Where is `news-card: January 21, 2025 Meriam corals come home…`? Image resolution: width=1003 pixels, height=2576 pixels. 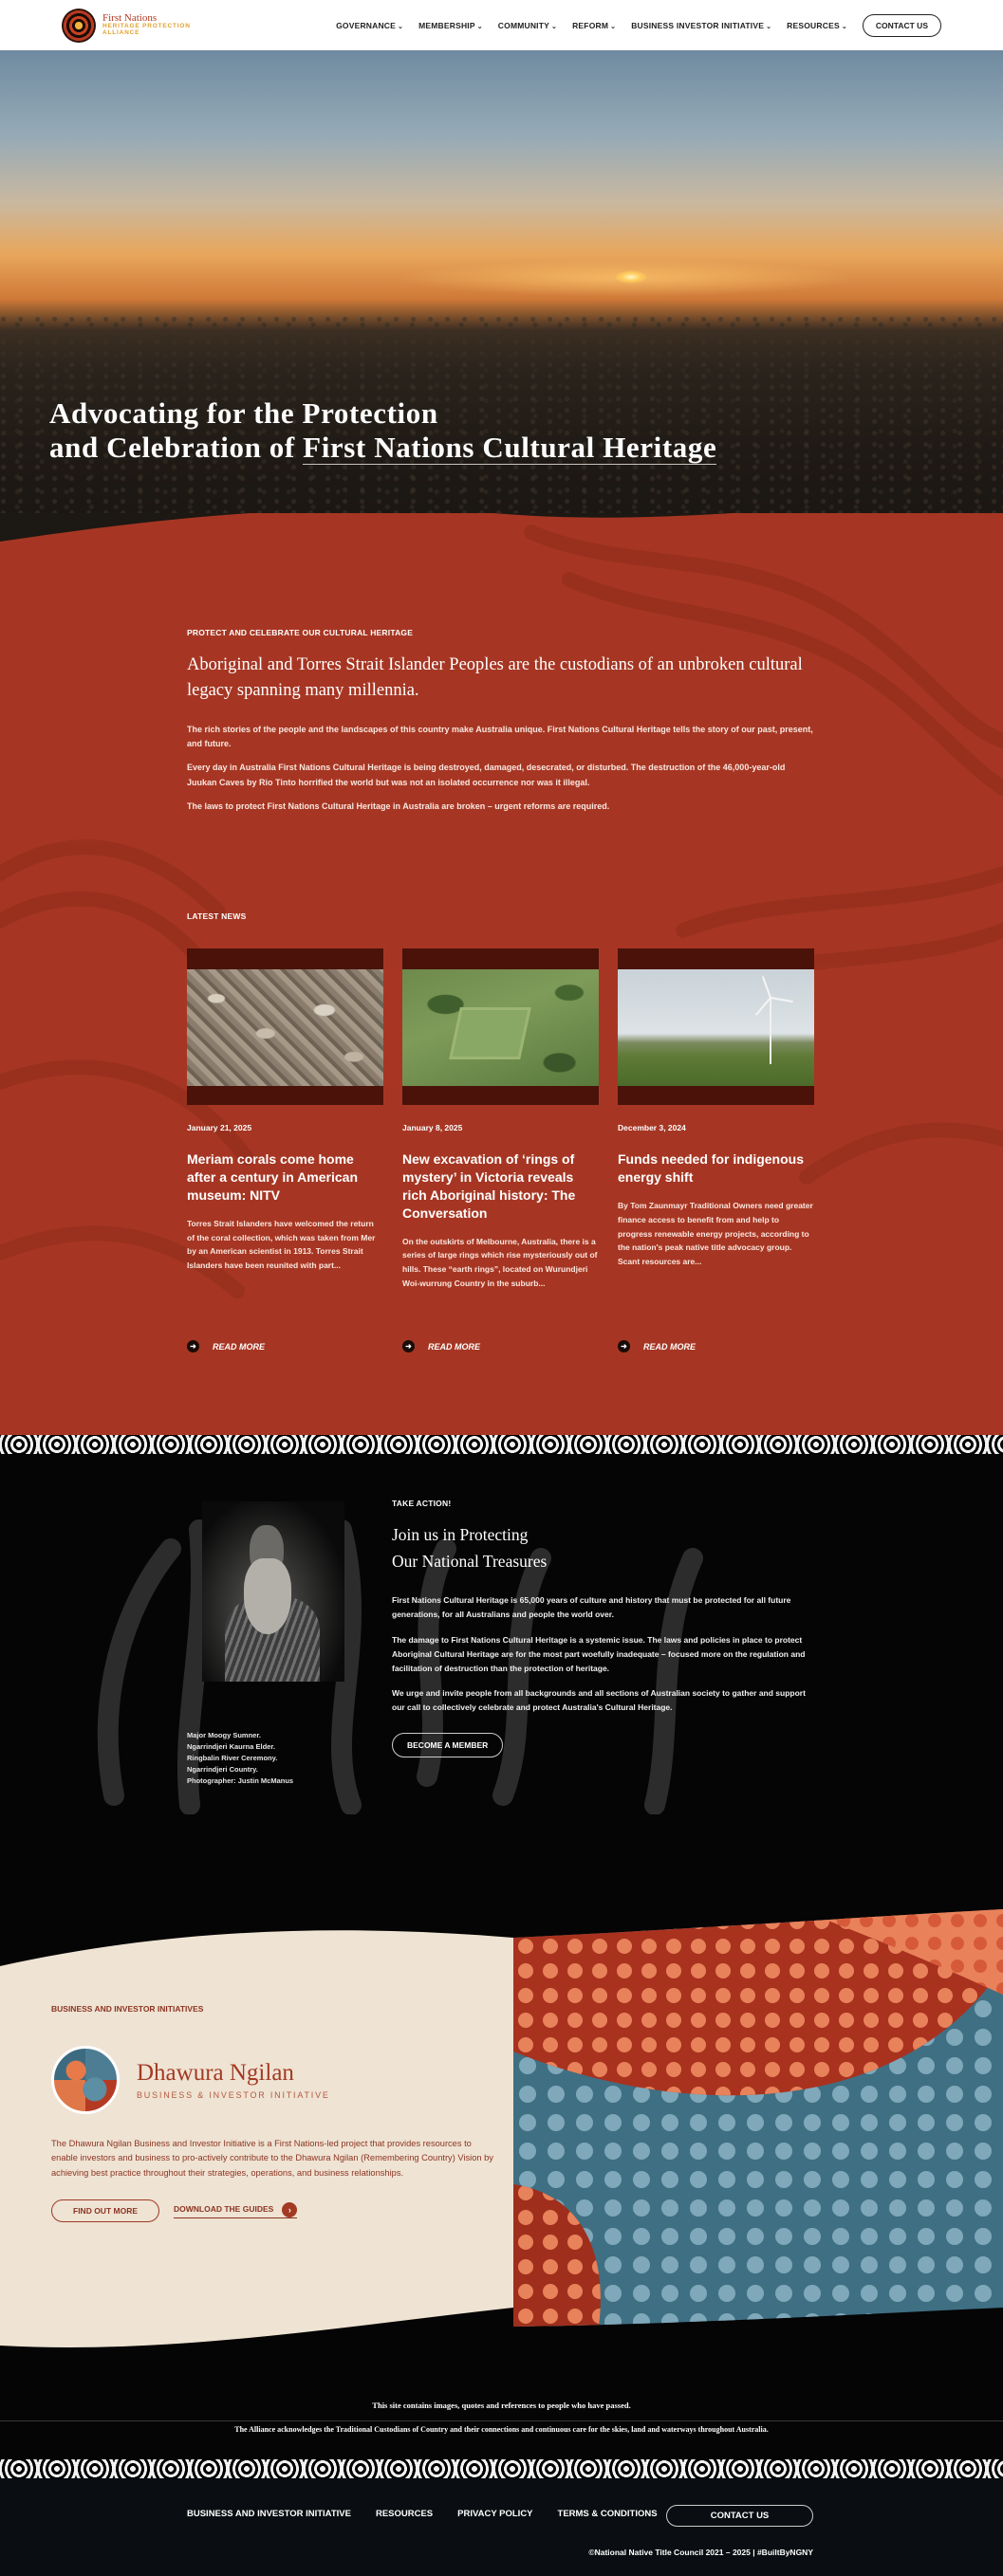 news-card: January 21, 2025 Meriam corals come home… is located at coordinates (285, 1119).